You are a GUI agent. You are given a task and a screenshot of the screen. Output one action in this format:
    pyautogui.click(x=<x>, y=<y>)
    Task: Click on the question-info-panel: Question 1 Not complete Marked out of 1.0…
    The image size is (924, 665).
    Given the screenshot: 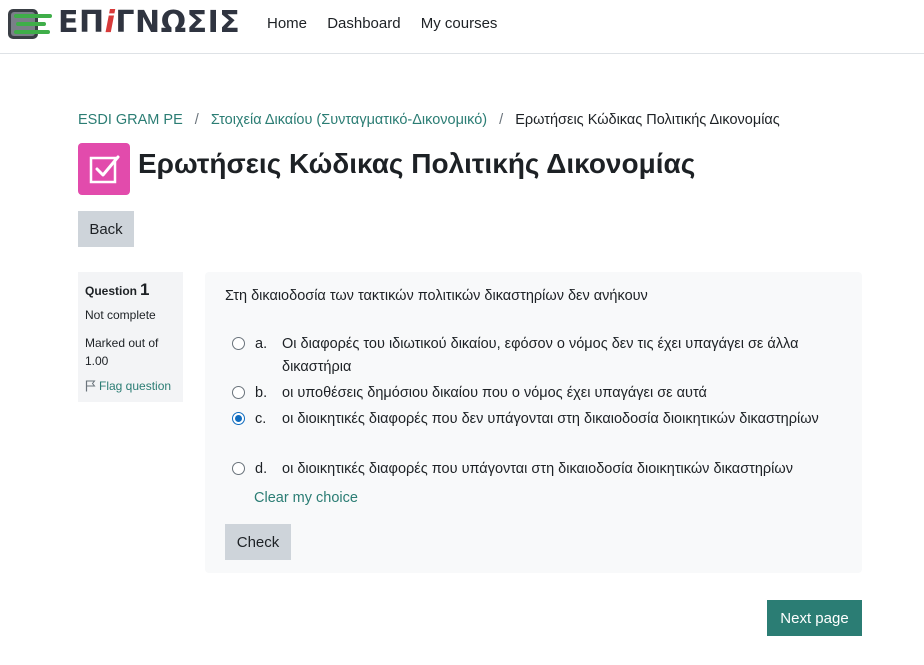 What is the action you would take?
    pyautogui.click(x=130, y=337)
    